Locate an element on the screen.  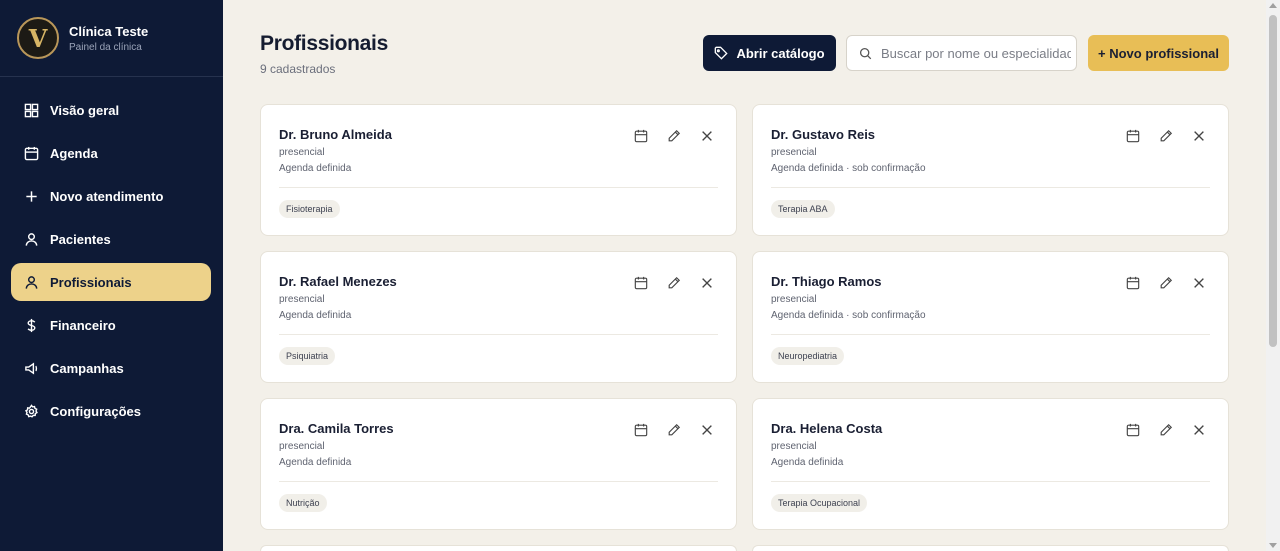
sidebar-item-financeiro: Financeiro is located at coordinates (111, 325).